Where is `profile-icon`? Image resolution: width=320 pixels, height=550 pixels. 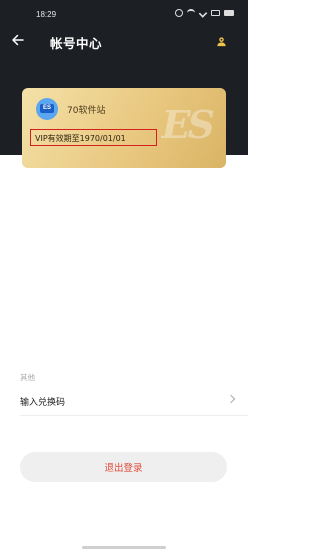
profile-icon is located at coordinates (221, 41).